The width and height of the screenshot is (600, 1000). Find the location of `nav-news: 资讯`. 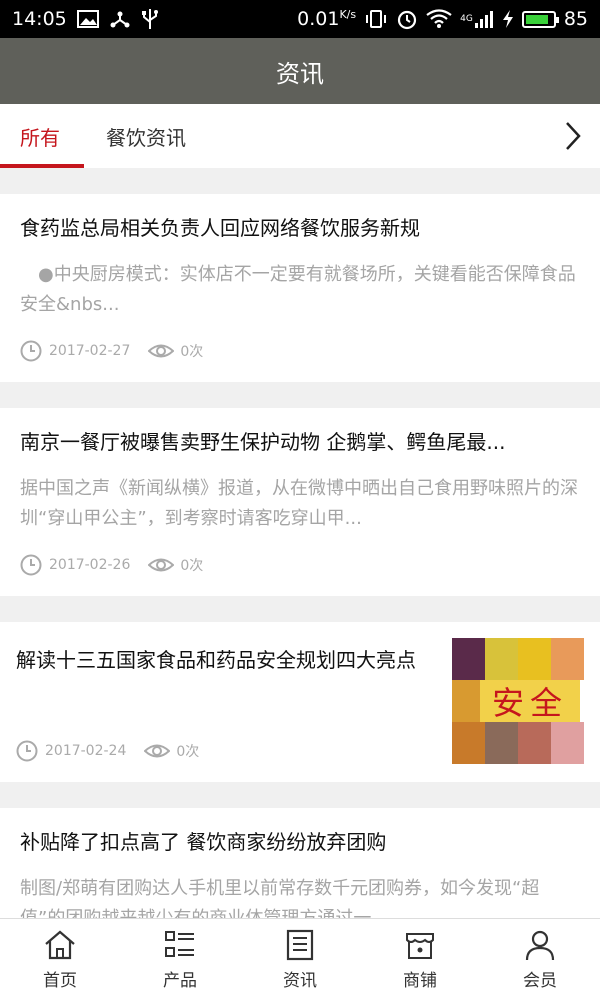

nav-news: 资讯 is located at coordinates (300, 959).